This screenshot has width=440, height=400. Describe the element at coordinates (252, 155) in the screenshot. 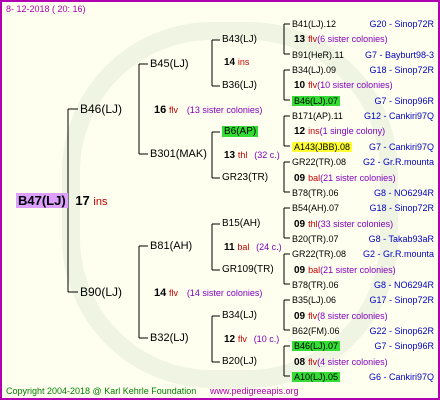

I see `grandparent-info: 13 thl (32 c.)` at that location.